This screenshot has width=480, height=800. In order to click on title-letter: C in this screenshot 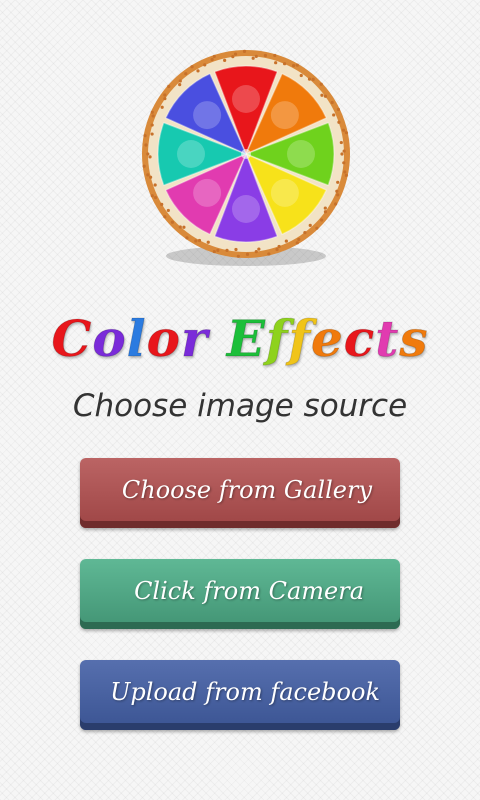, I will do `click(72, 339)`.